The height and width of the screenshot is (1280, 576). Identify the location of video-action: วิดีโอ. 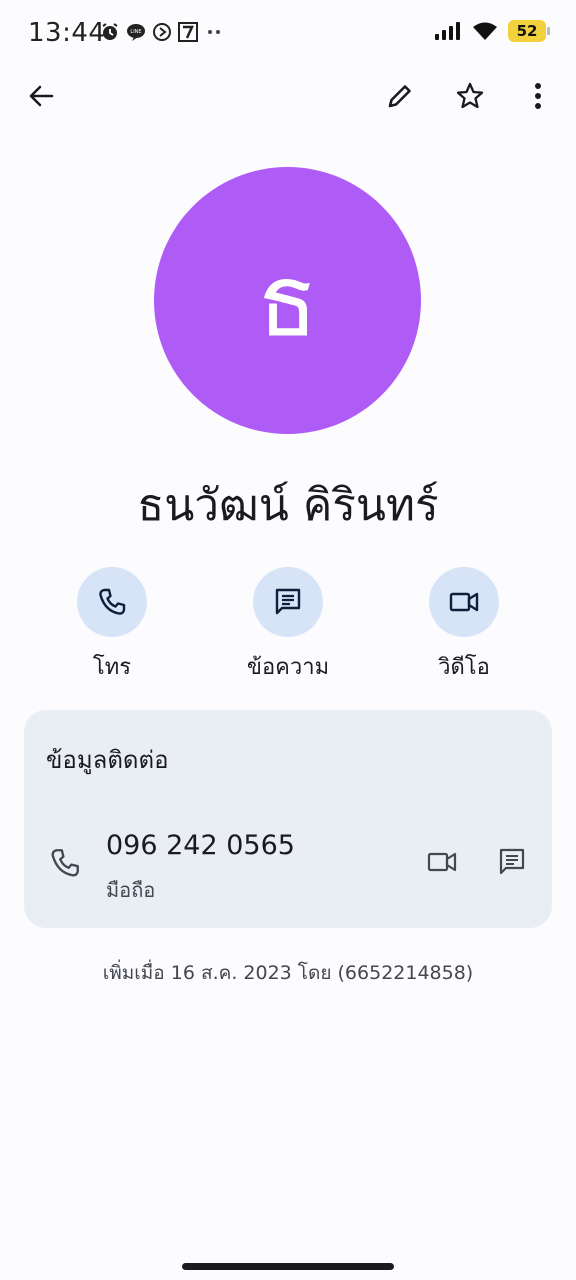
(464, 625).